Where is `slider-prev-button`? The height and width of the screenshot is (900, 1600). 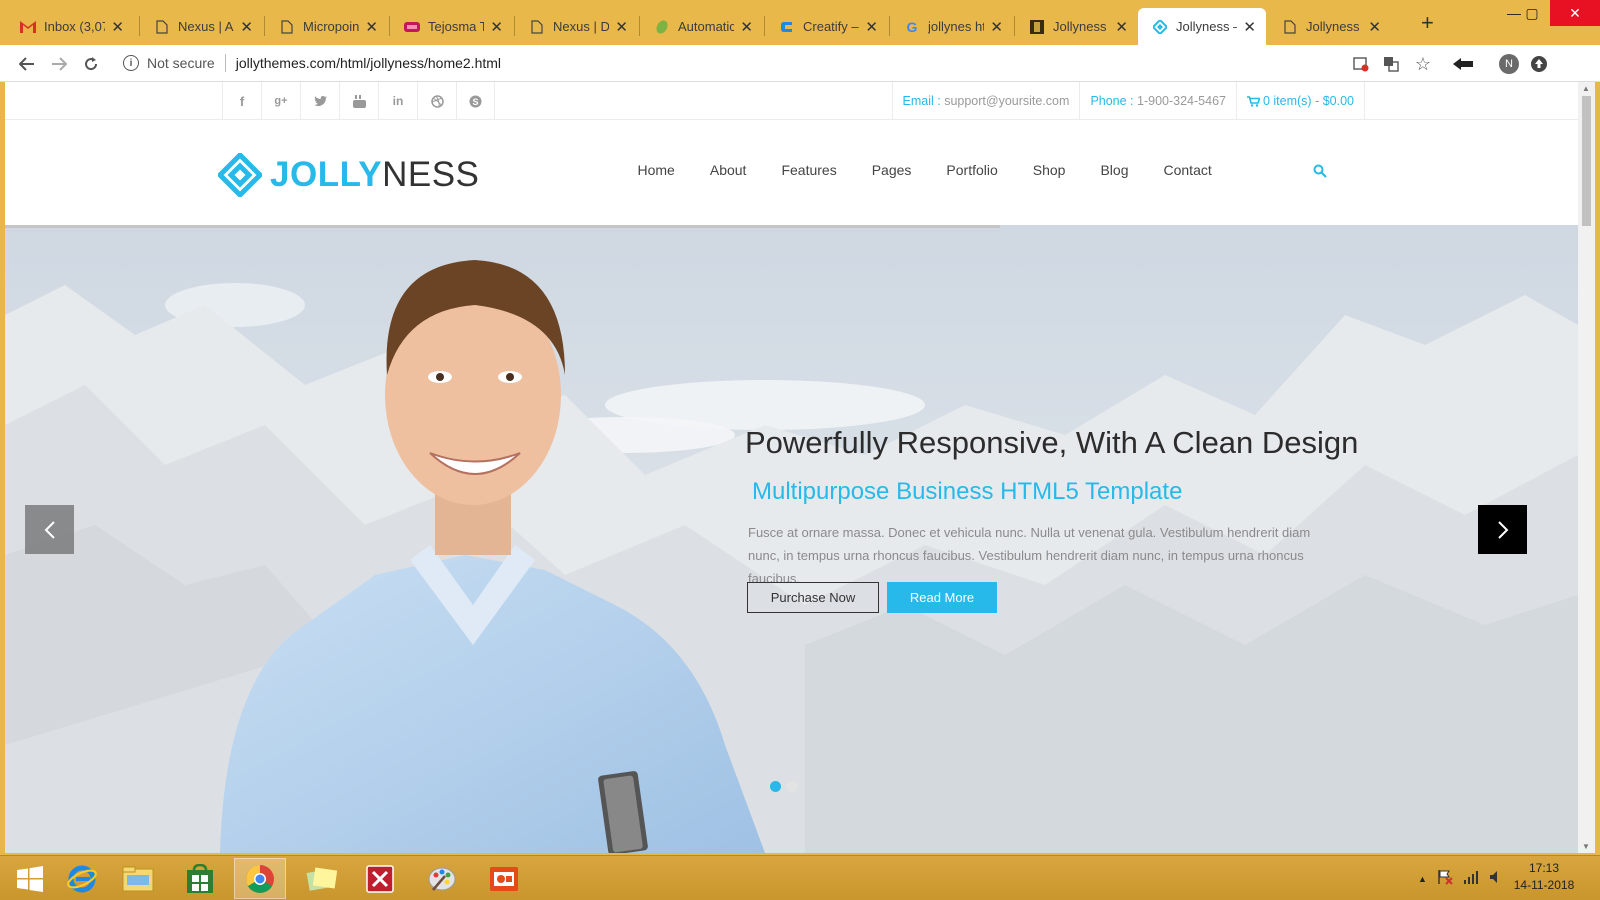
slider-prev-button is located at coordinates (49, 529).